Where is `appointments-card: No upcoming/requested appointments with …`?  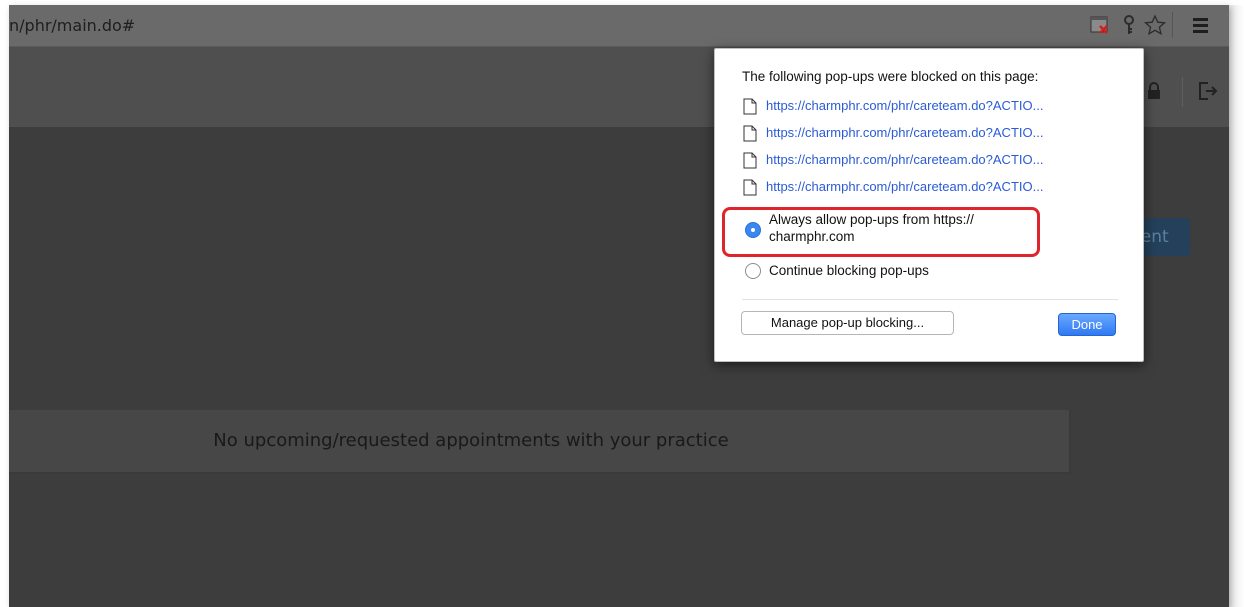
appointments-card: No upcoming/requested appointments with … is located at coordinates (540, 442).